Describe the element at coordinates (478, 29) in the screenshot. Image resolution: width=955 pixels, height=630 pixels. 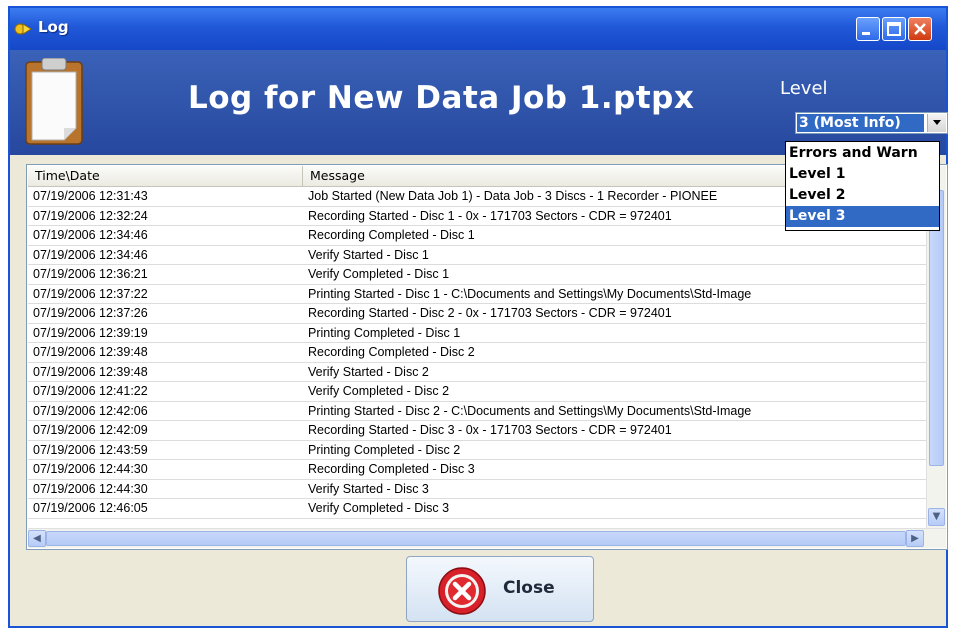
I see `title-bar: Log` at that location.